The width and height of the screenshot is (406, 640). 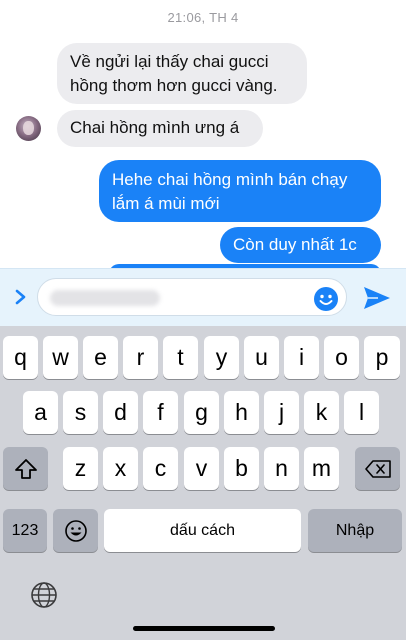 I want to click on emoji-face-icon, so click(x=75, y=530).